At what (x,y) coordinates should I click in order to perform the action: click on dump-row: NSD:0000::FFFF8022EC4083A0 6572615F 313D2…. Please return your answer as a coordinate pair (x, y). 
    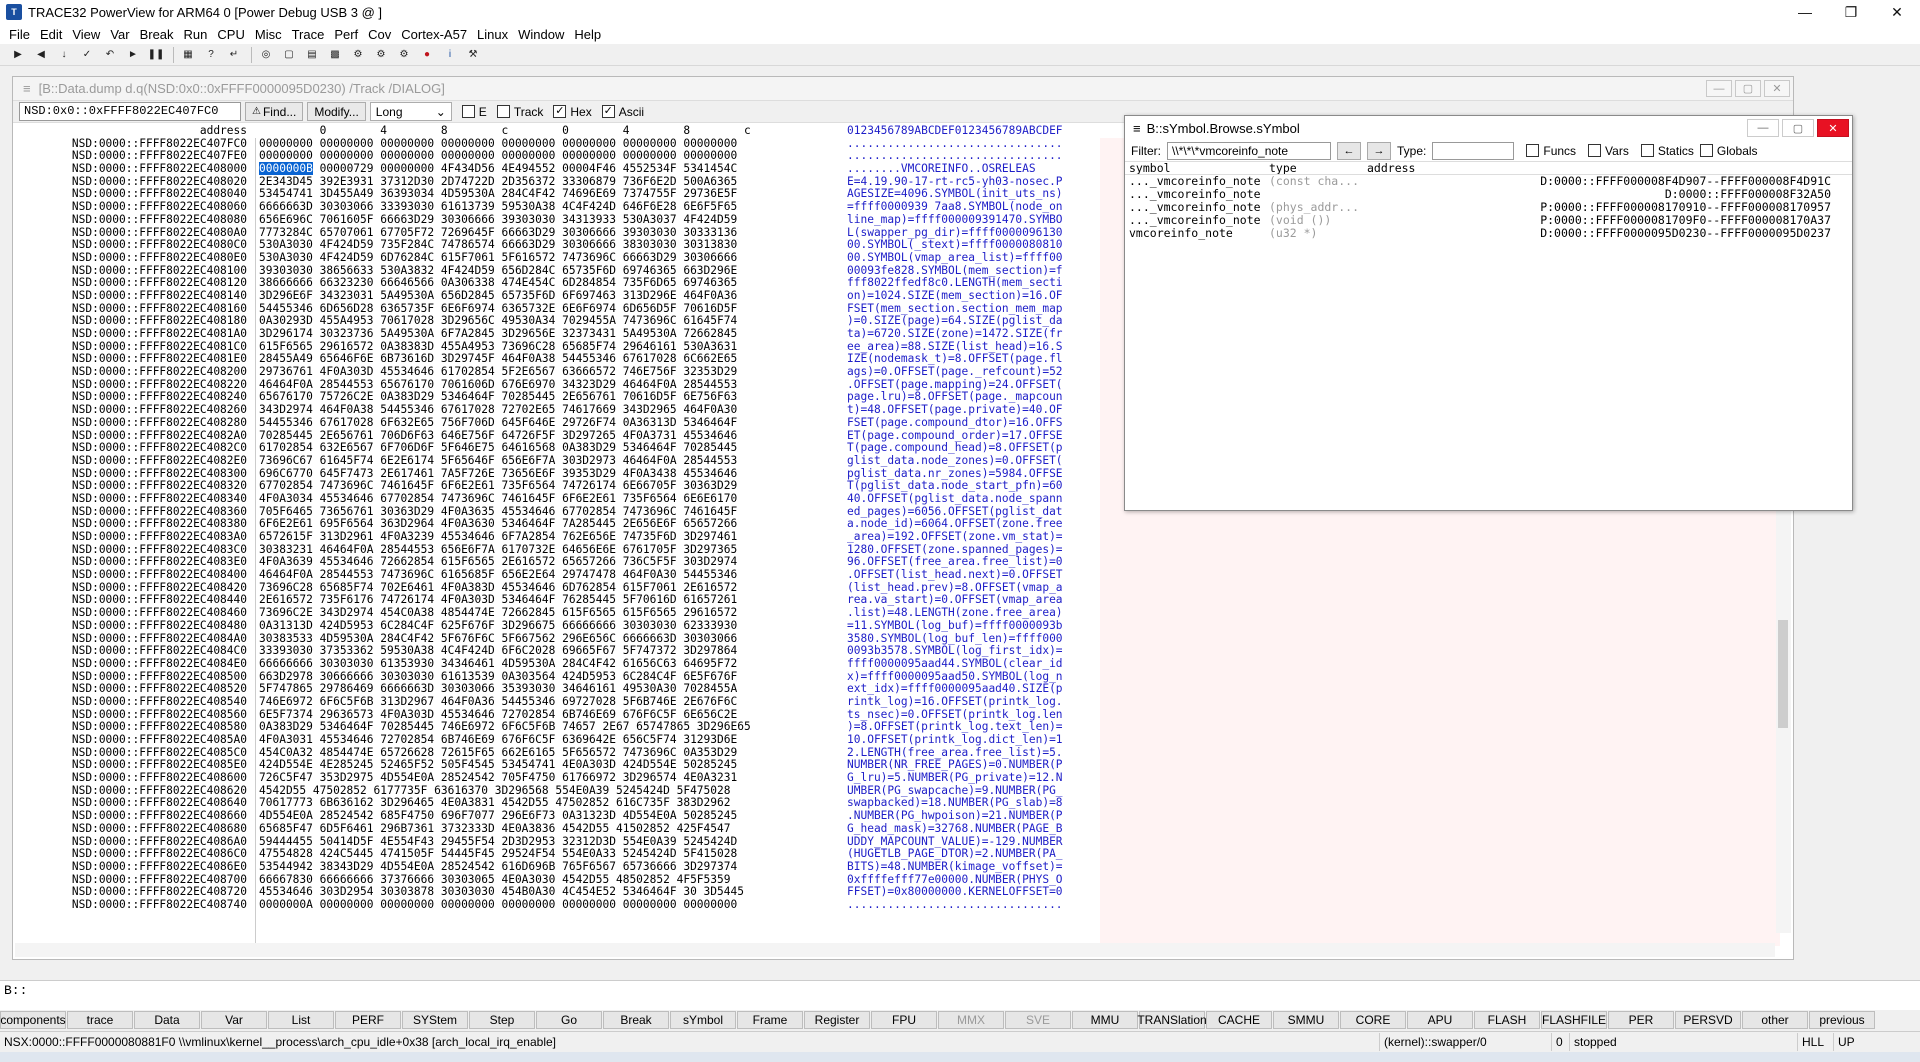
    Looking at the image, I should click on (903, 537).